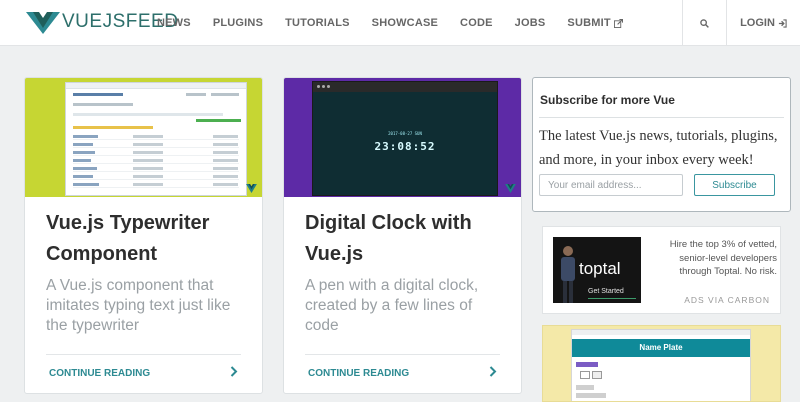 This screenshot has width=800, height=402. I want to click on vuejsfeed-logo-icon, so click(43, 23).